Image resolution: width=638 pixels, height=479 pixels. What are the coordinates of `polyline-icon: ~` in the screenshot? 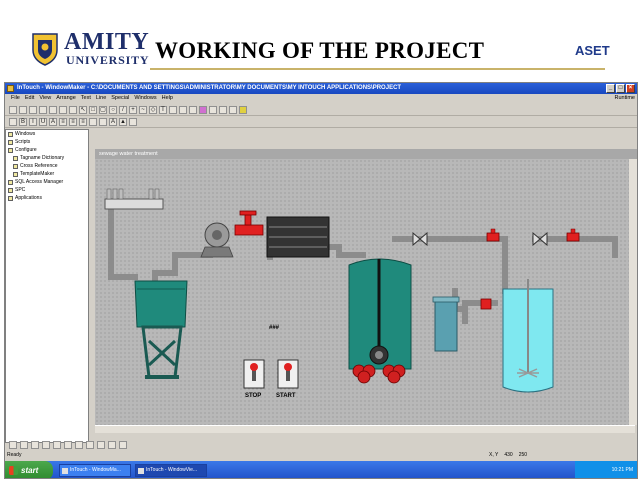 It's located at (143, 109).